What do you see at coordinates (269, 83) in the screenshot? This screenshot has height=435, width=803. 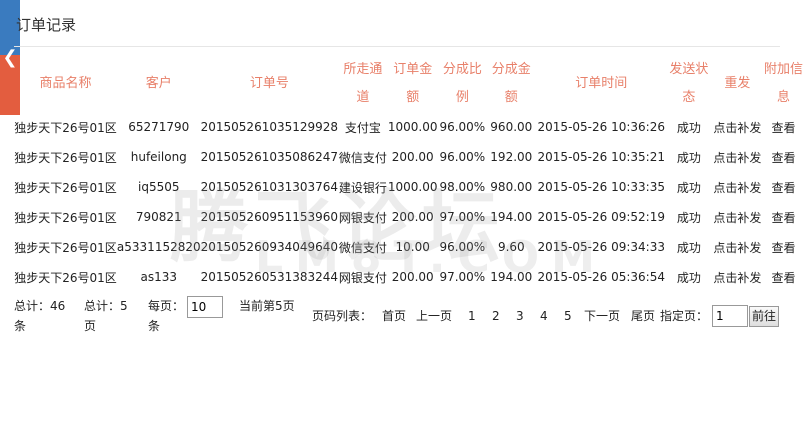 I see `col-header-order-no: 订单号` at bounding box center [269, 83].